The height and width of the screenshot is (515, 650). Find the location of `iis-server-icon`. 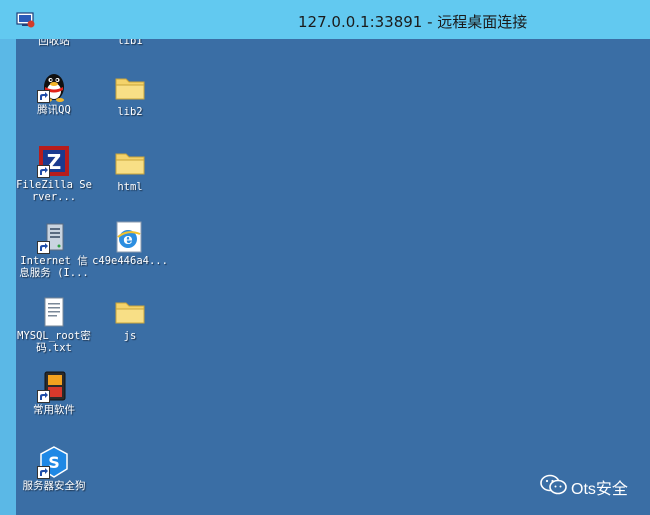

iis-server-icon is located at coordinates (54, 237).